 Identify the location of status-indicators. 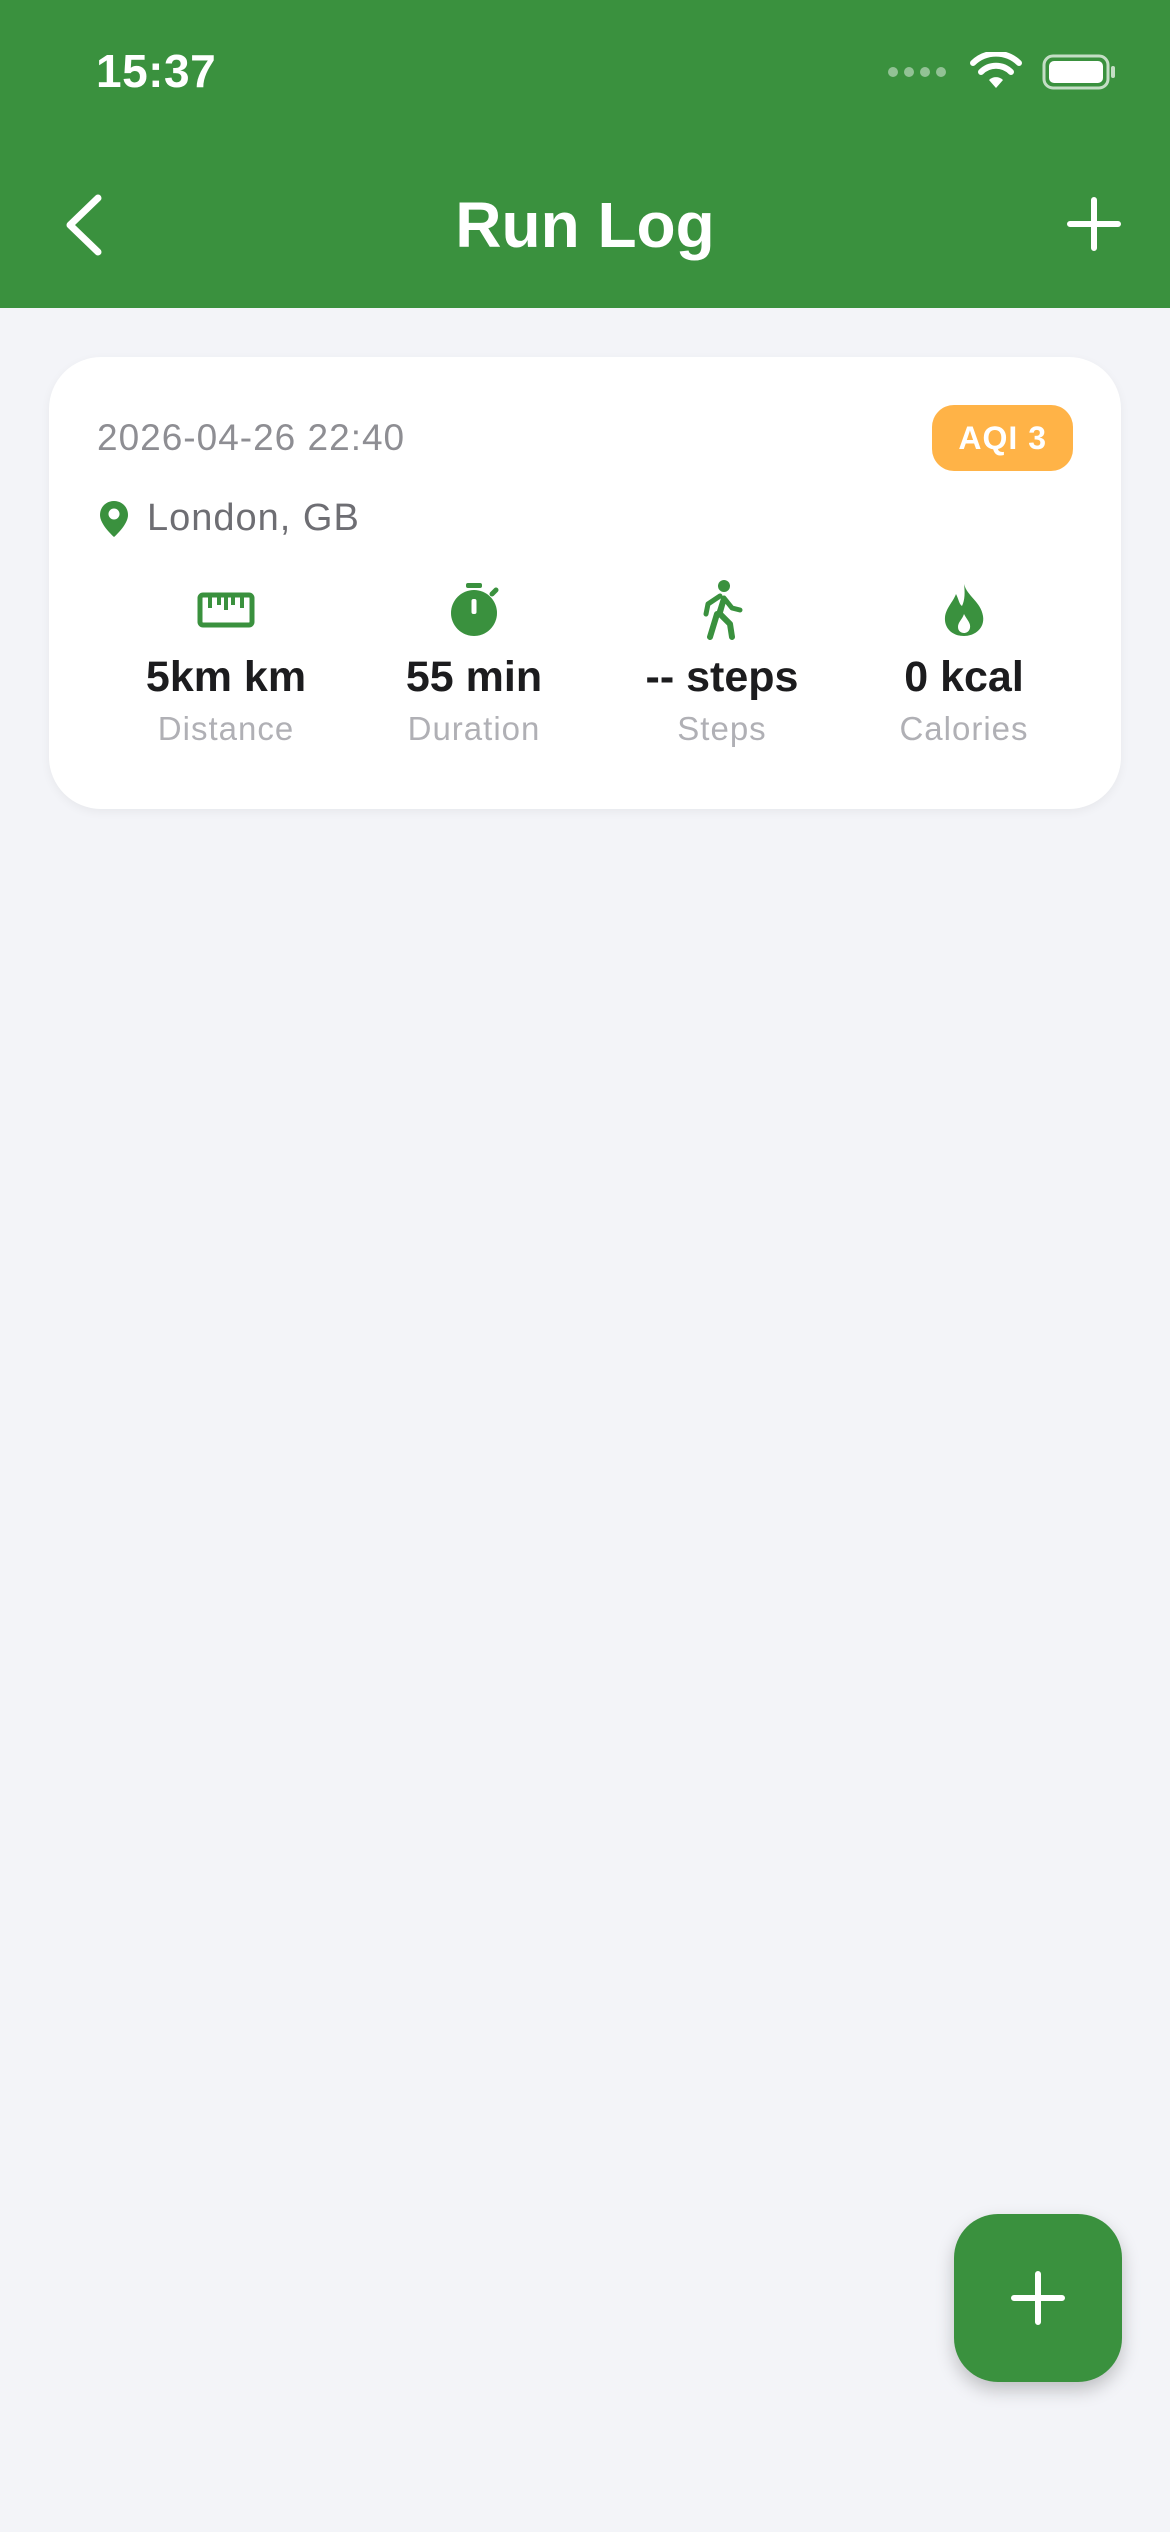
(1002, 72).